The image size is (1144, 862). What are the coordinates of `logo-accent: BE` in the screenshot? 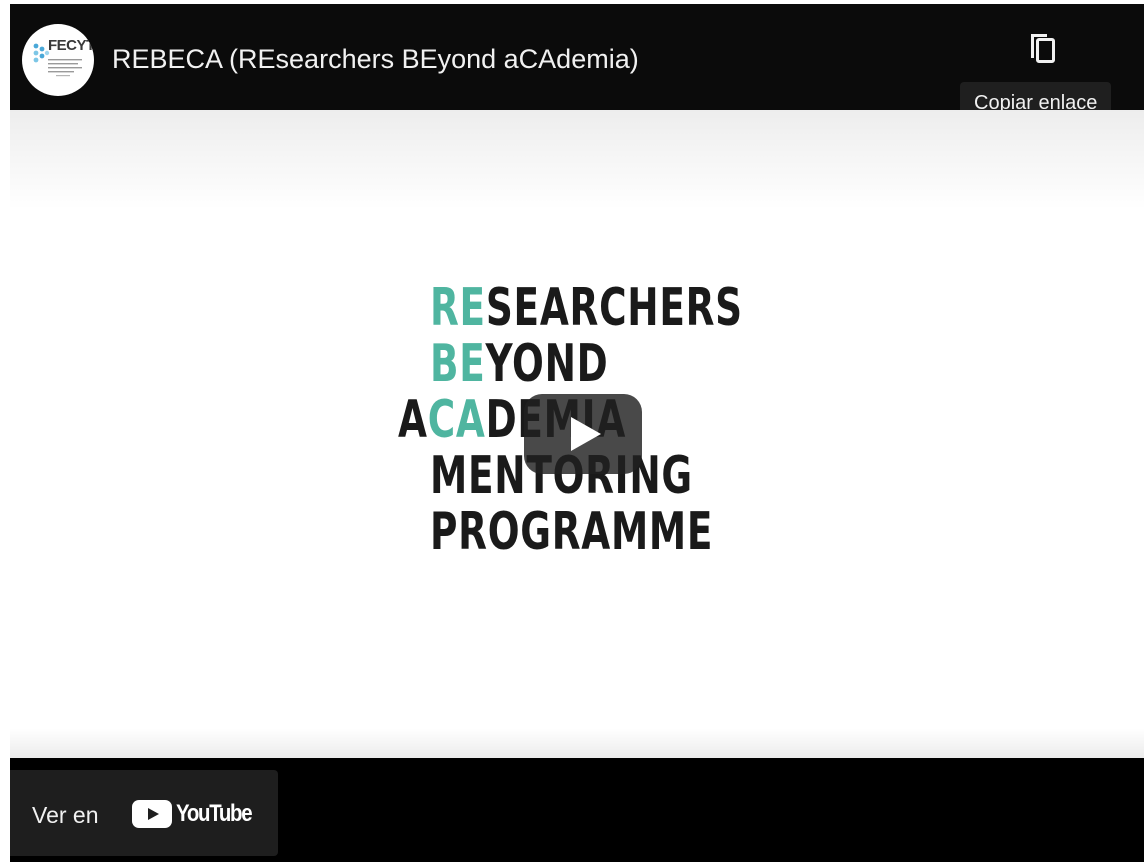 It's located at (458, 364).